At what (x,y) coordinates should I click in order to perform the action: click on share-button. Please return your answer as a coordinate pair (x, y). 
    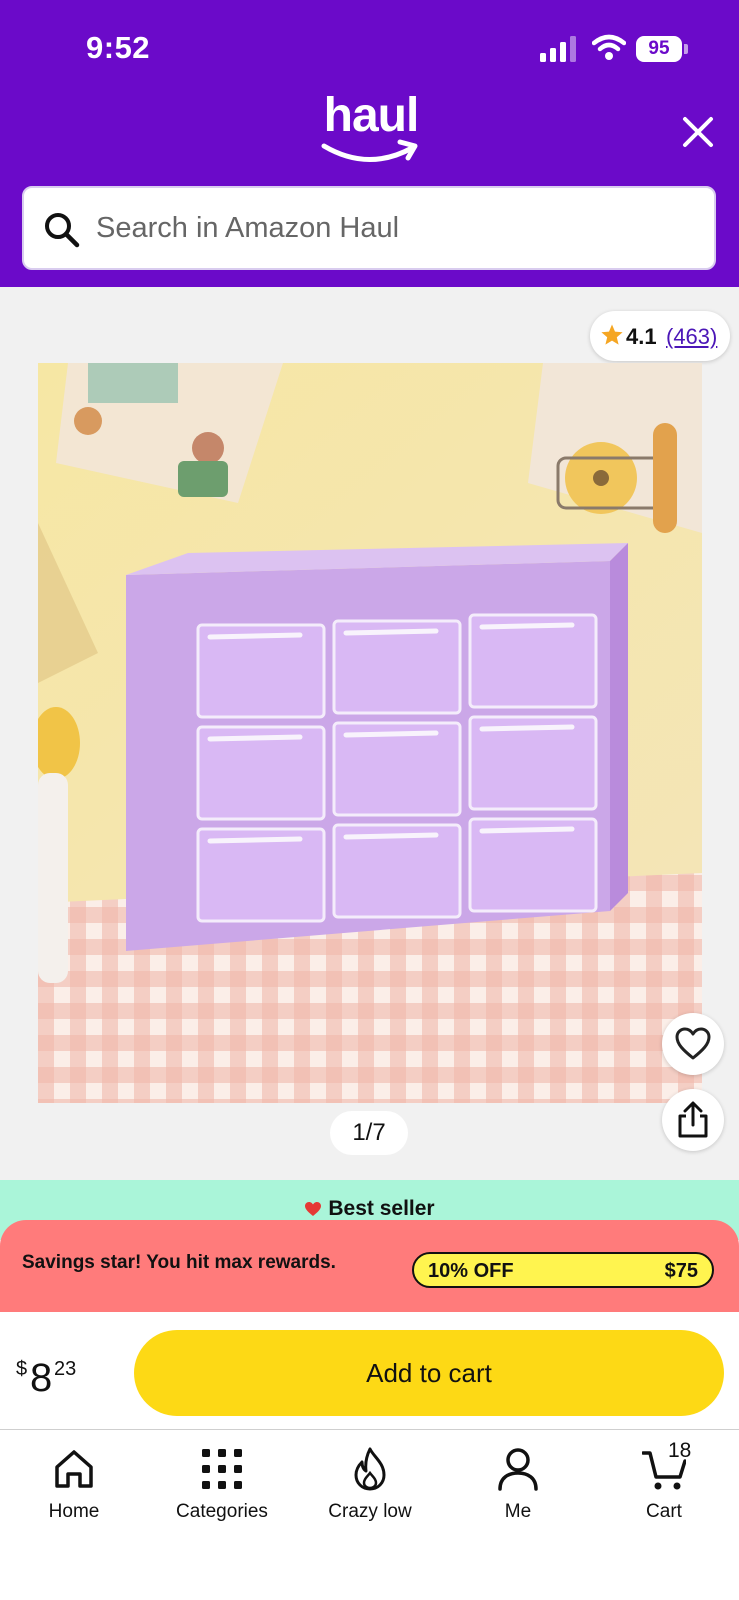
    Looking at the image, I should click on (693, 1120).